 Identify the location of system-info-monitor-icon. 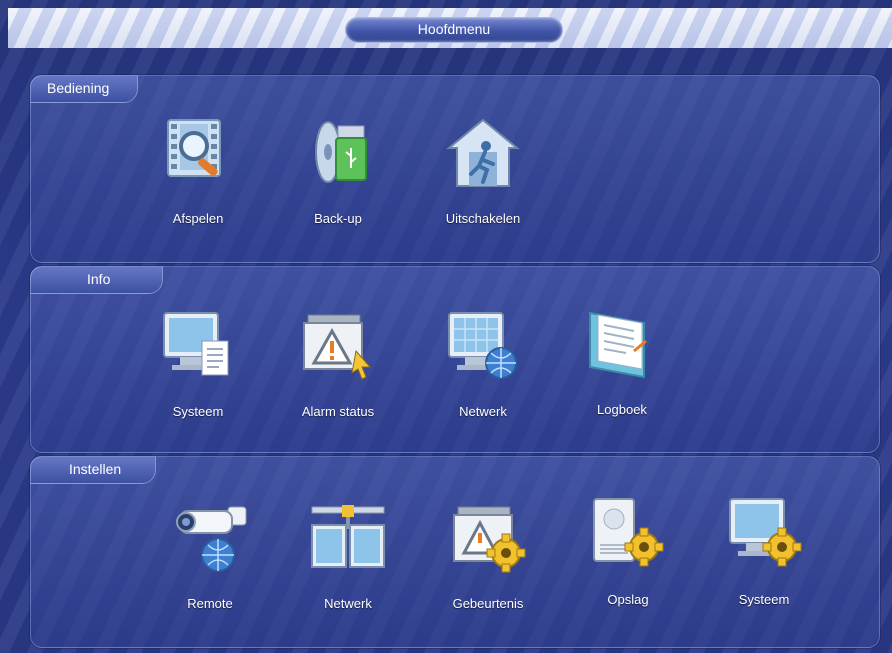
(196, 344).